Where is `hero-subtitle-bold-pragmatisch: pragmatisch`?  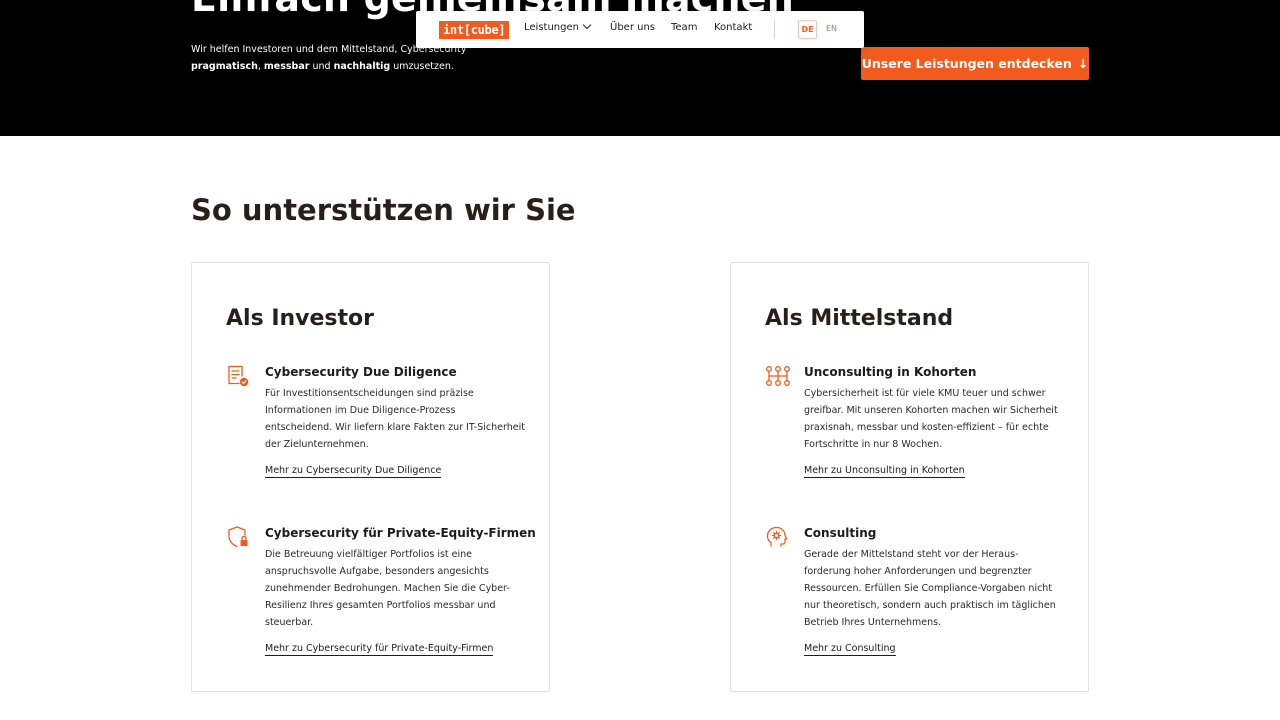
hero-subtitle-bold-pragmatisch: pragmatisch is located at coordinates (224, 66).